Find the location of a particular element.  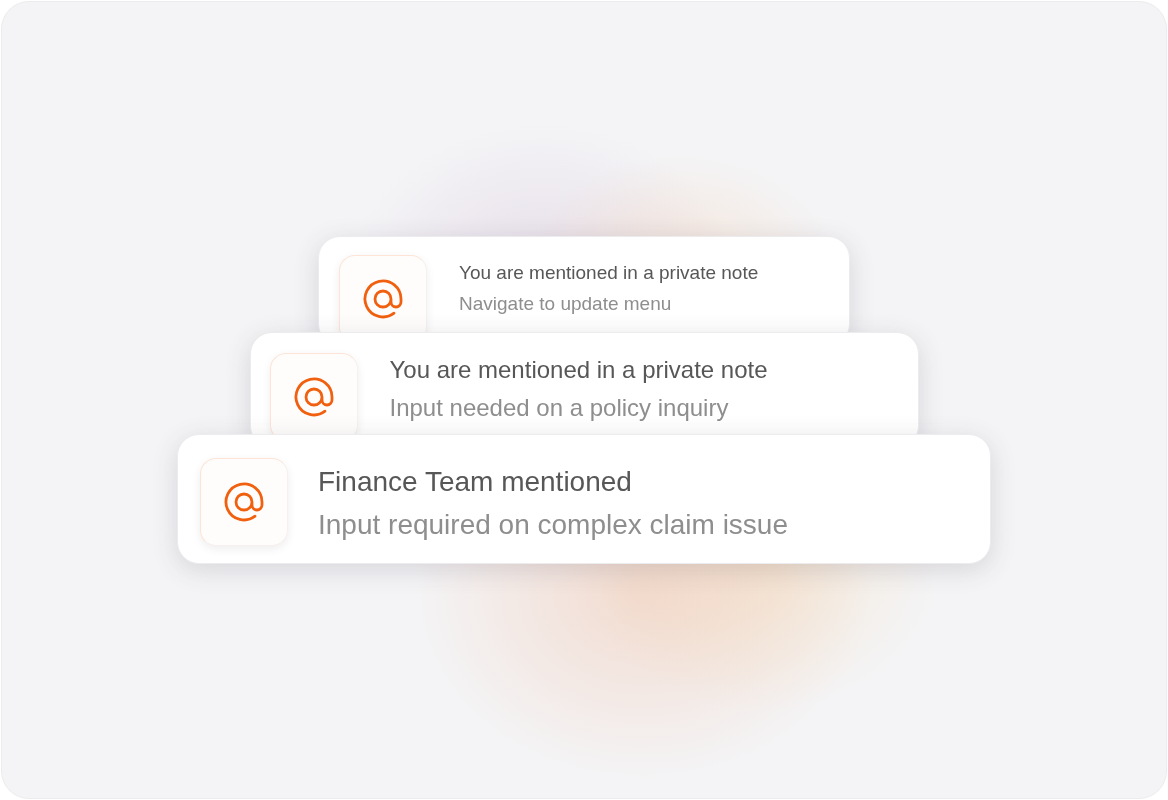

notification-card: Finance Team mentioned Input required on complex claim issue is located at coordinates (584, 499).